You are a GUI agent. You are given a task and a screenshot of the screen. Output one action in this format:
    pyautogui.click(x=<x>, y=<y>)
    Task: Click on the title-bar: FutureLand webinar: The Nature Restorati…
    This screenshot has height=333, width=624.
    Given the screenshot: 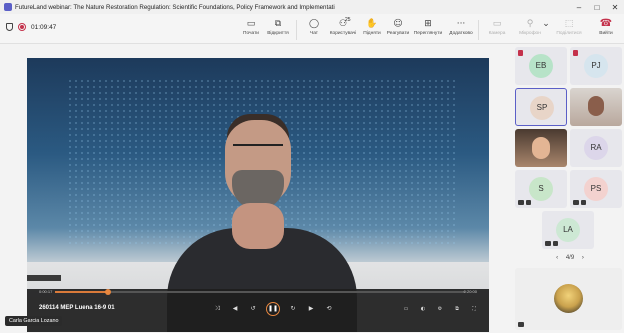 What is the action you would take?
    pyautogui.click(x=312, y=7)
    